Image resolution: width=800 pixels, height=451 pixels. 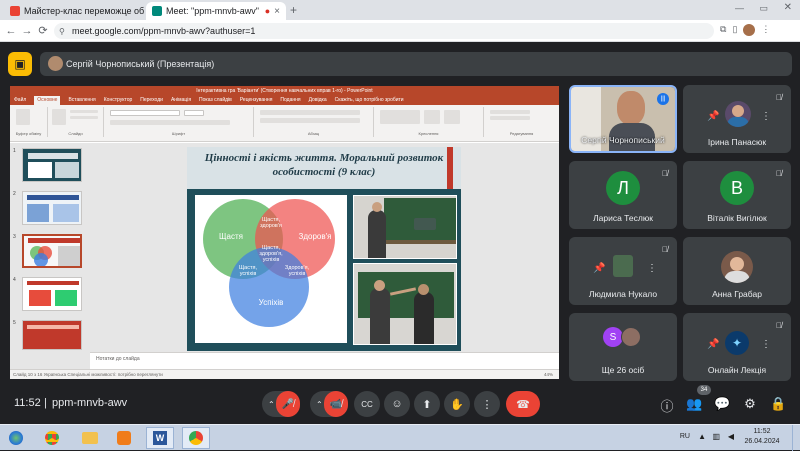 What do you see at coordinates (796, 438) in the screenshot?
I see `show-desktop-button` at bounding box center [796, 438].